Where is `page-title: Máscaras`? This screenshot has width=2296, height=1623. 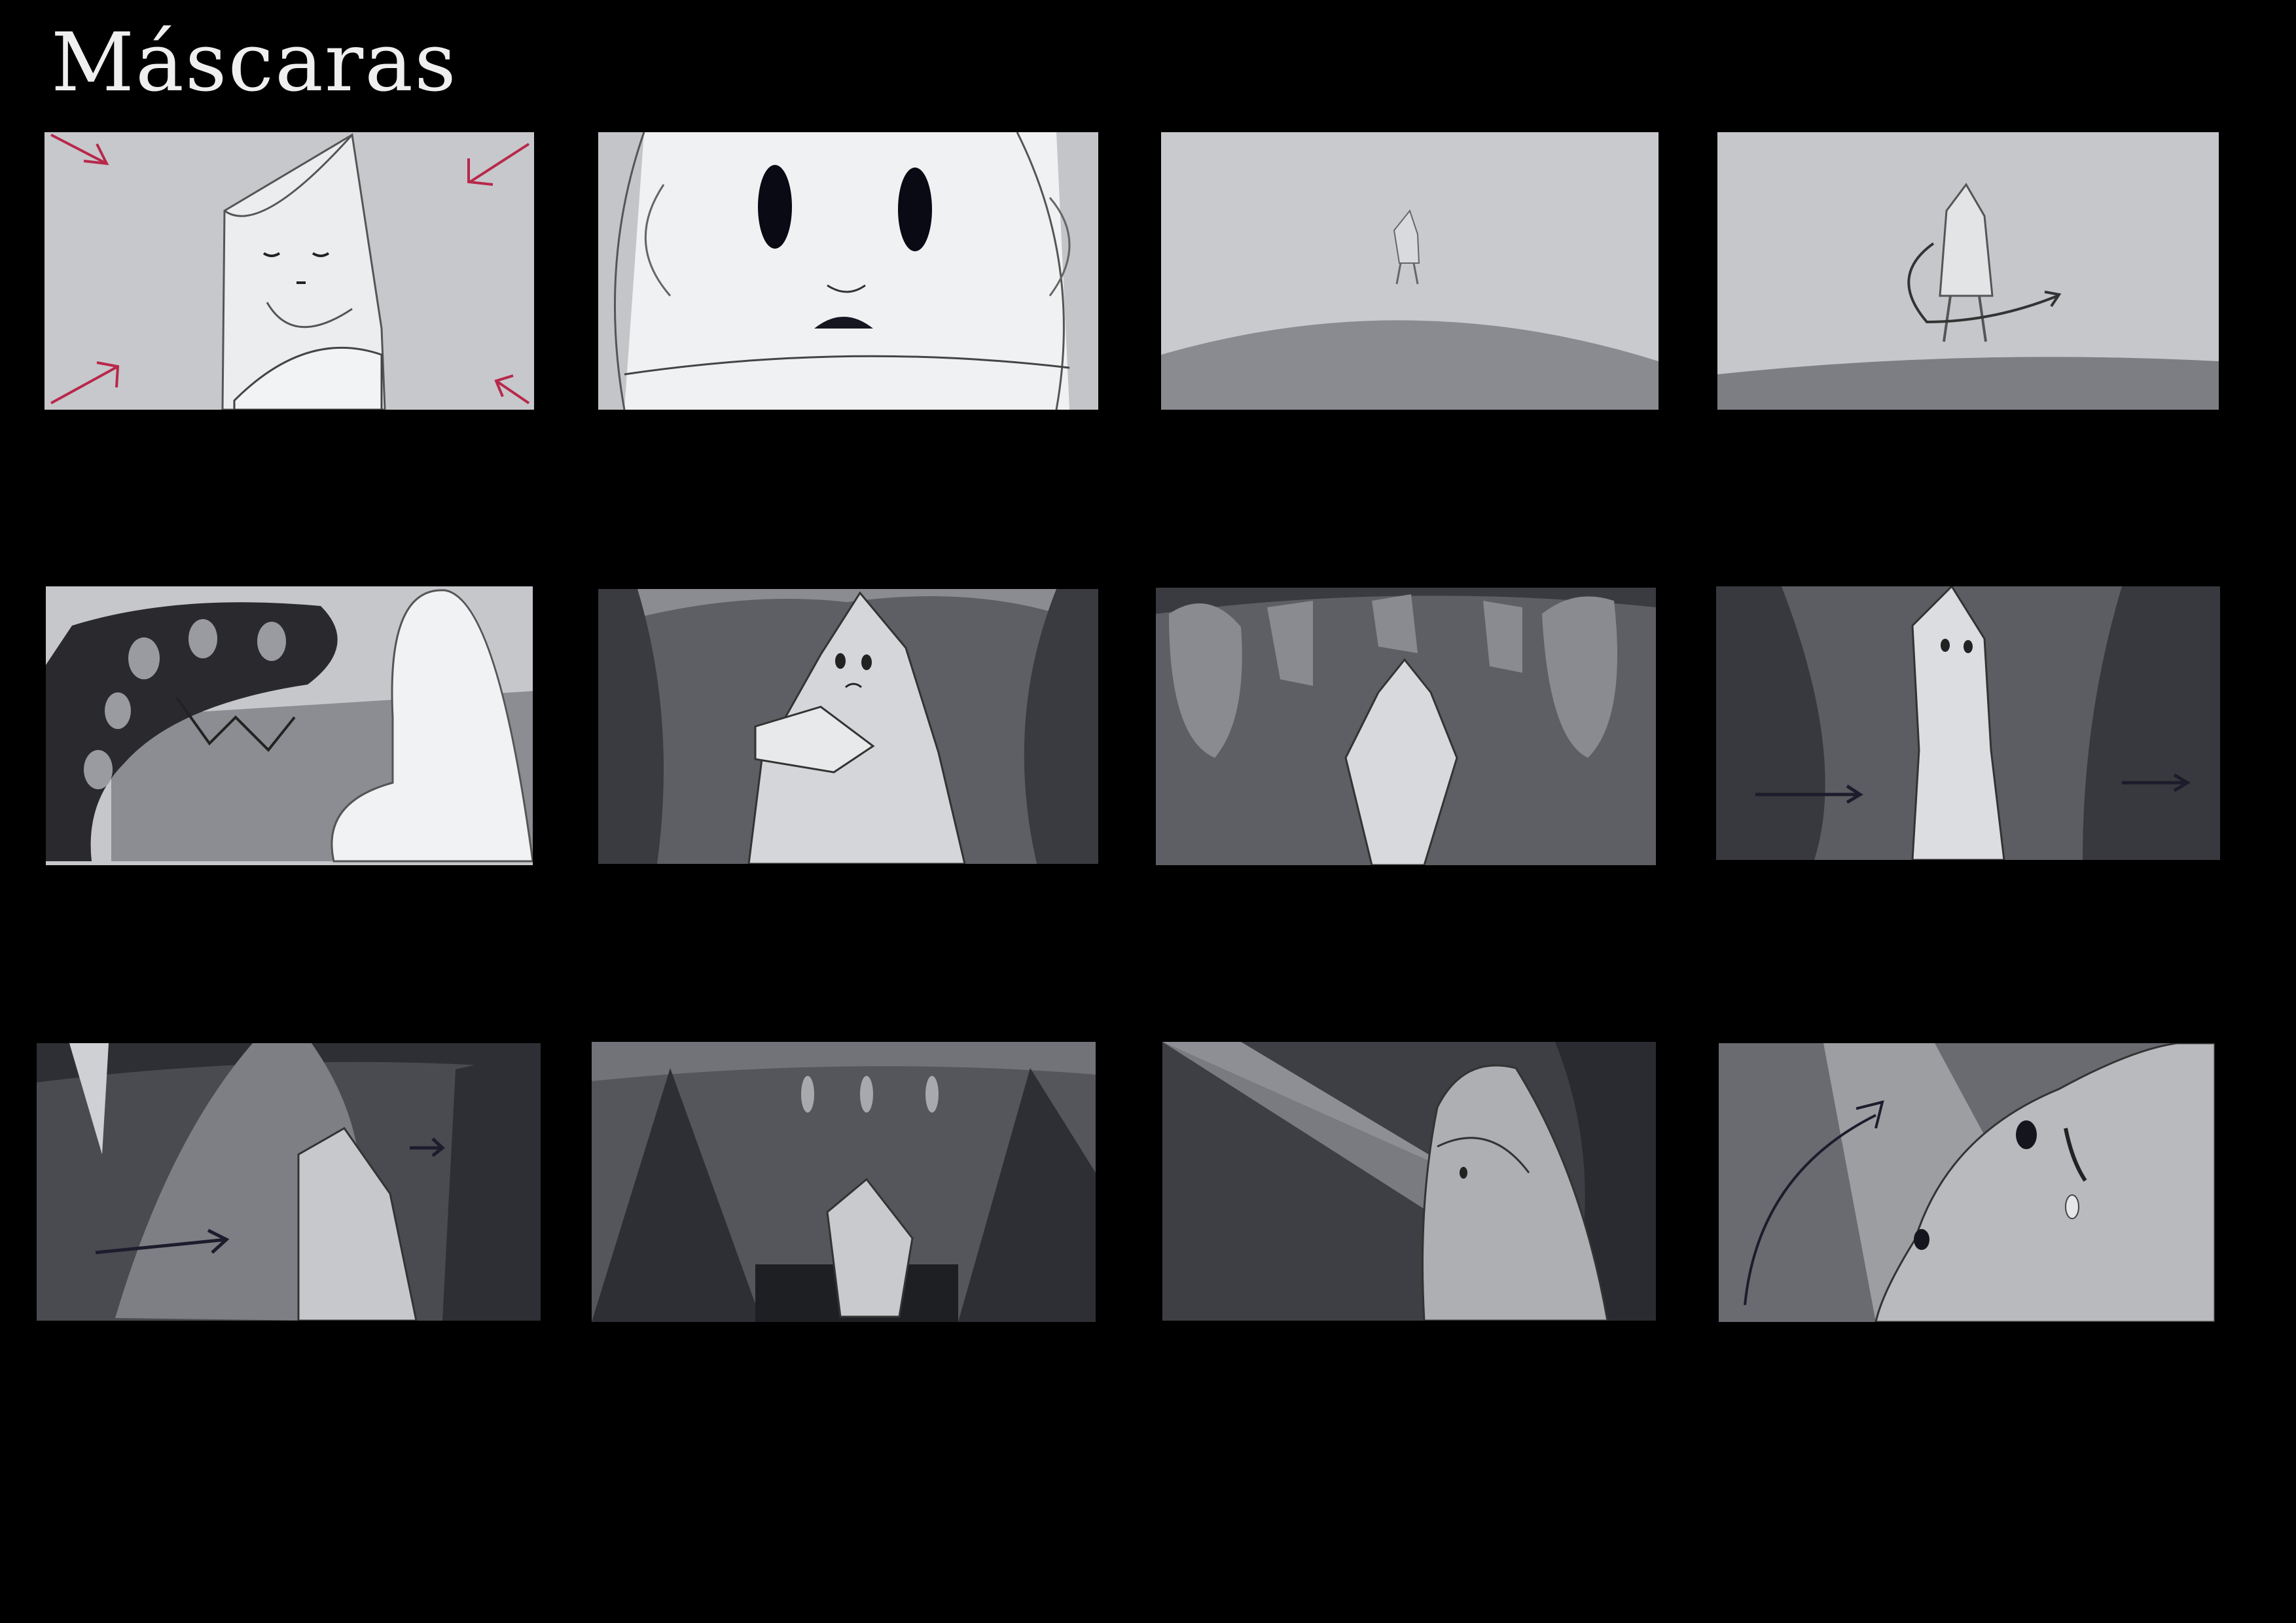
page-title: Máscaras is located at coordinates (254, 63).